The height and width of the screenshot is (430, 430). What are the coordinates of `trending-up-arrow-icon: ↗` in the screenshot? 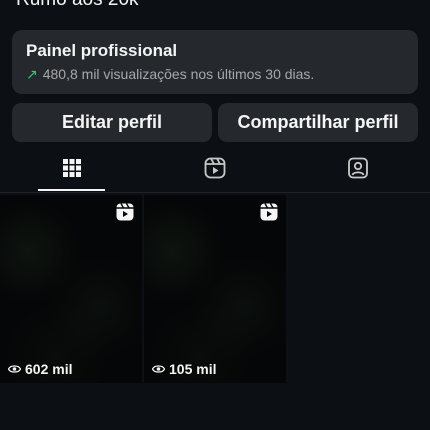 It's located at (32, 74).